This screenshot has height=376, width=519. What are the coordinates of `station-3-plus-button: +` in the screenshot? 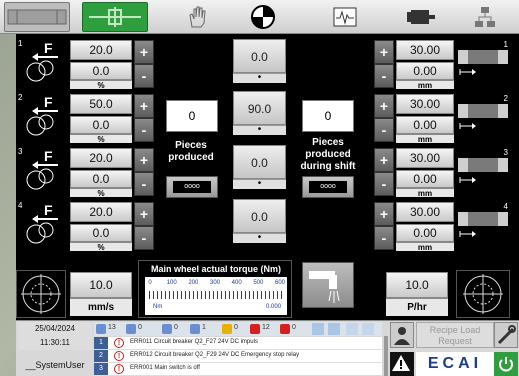 It's located at (144, 160).